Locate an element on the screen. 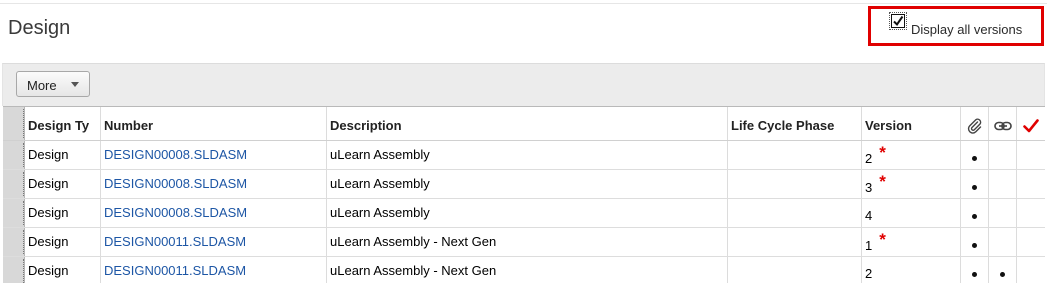 This screenshot has height=283, width=1047. row-version: 3 * is located at coordinates (911, 184).